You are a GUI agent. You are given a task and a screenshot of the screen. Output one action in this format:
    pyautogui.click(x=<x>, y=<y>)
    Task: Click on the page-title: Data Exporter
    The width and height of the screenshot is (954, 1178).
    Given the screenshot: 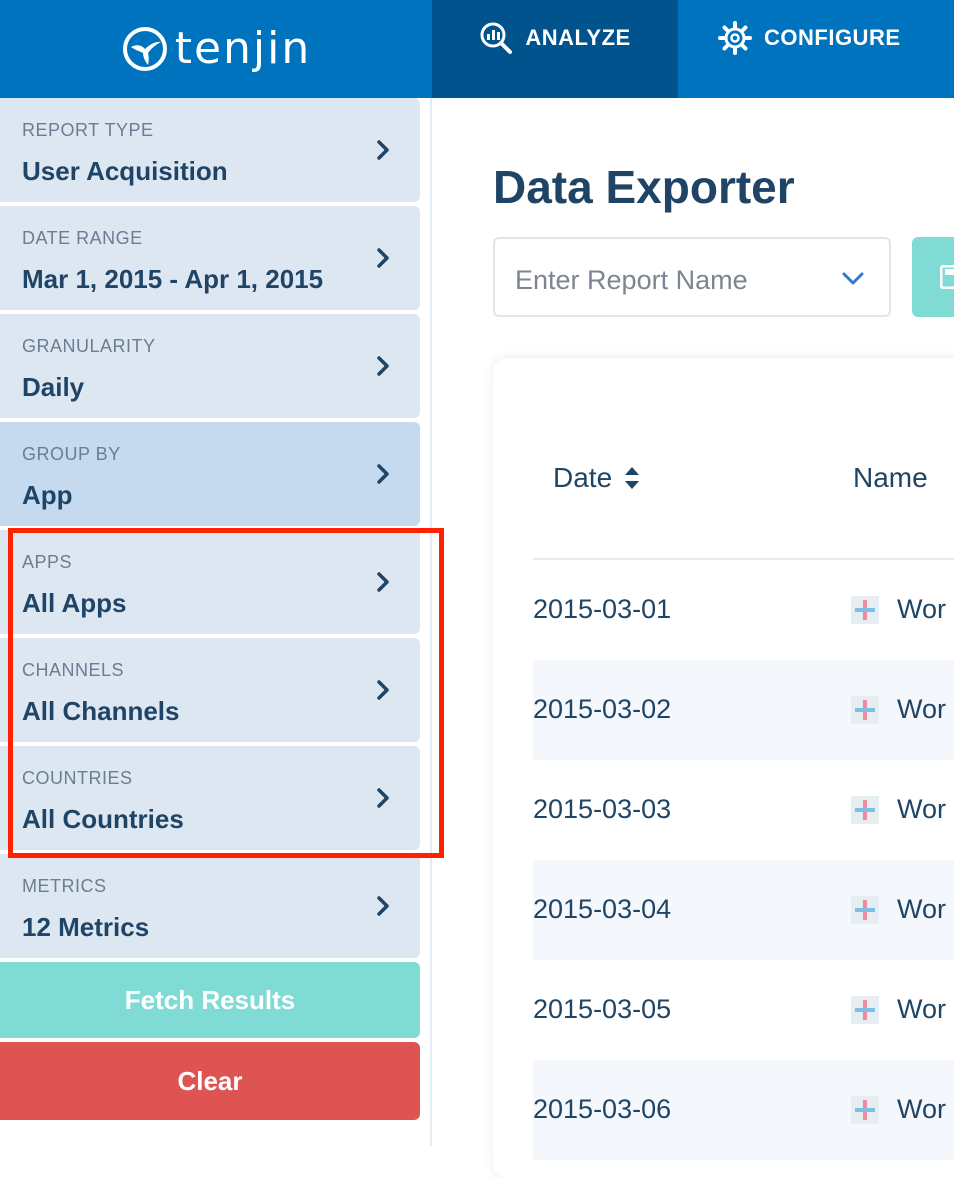 What is the action you would take?
    pyautogui.click(x=644, y=187)
    